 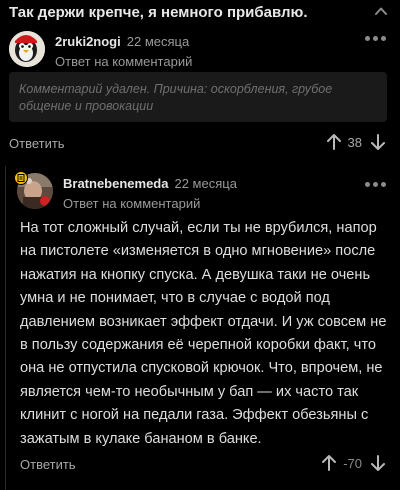 I want to click on rating-count: -70, so click(x=352, y=463).